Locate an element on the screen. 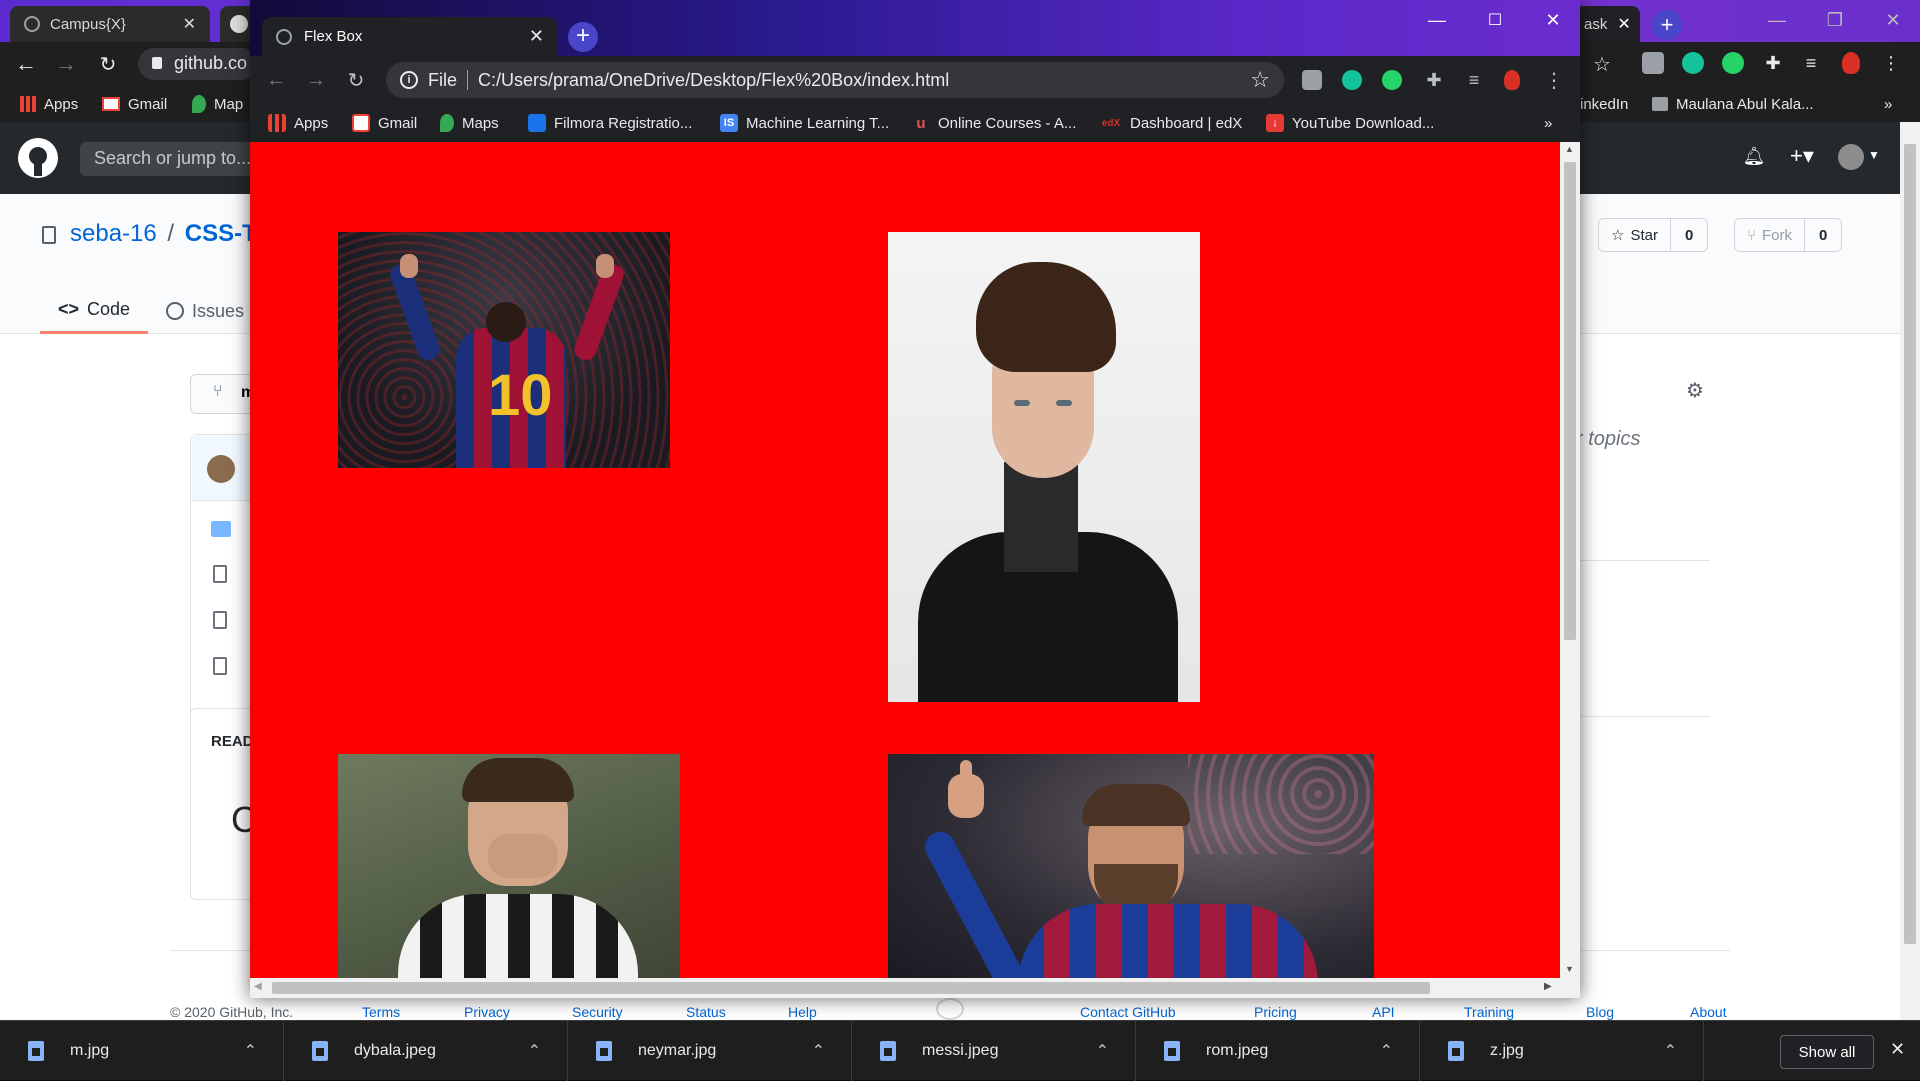  bookmark-overflow: » is located at coordinates (1888, 104).